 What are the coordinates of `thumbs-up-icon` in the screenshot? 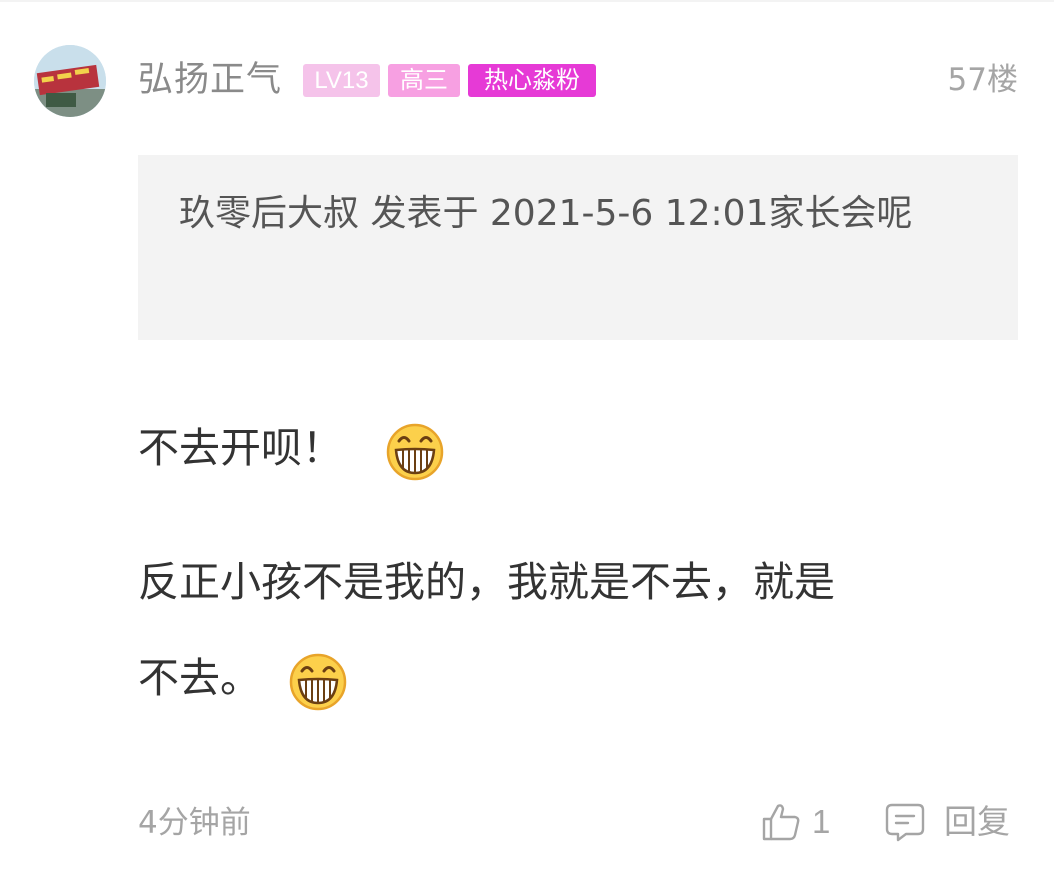 It's located at (781, 822).